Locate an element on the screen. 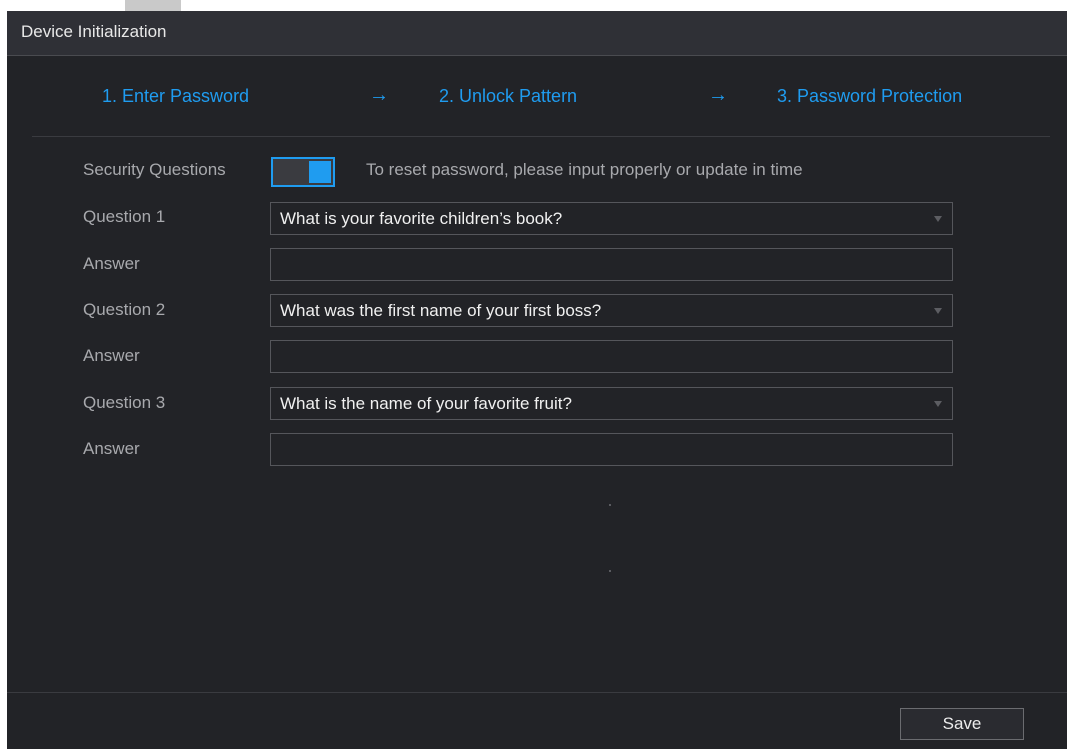  answer-2-input is located at coordinates (611, 356).